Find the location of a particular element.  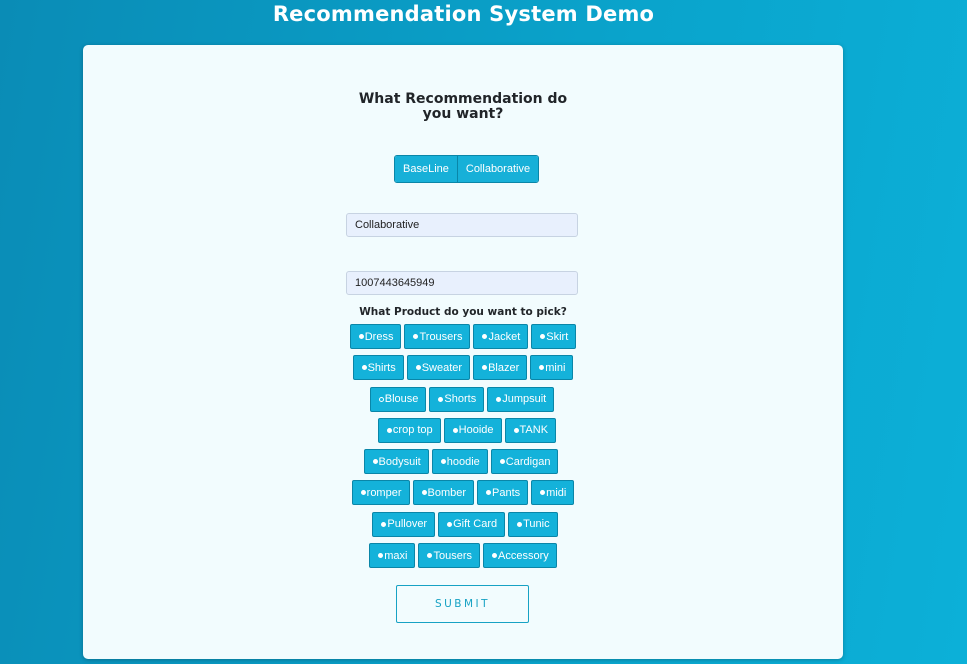

product-option-label: TANK is located at coordinates (534, 430).